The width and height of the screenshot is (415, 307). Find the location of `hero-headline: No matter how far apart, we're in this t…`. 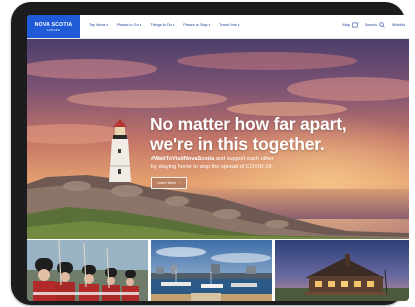

hero-headline: No matter how far apart, we're in this t… is located at coordinates (248, 134).